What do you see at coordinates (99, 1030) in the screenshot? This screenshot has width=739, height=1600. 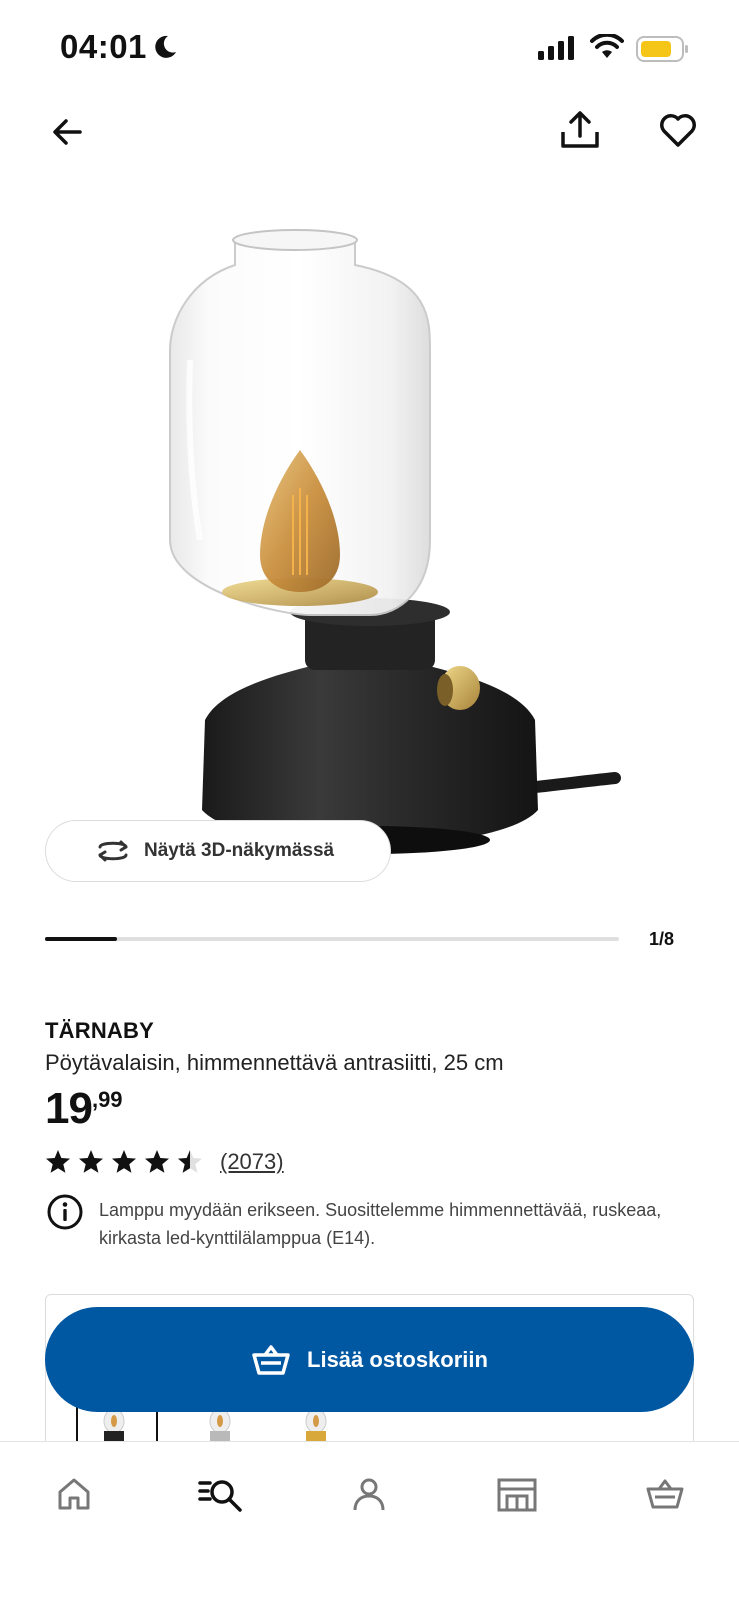 I see `product-name: TÄRNABY` at bounding box center [99, 1030].